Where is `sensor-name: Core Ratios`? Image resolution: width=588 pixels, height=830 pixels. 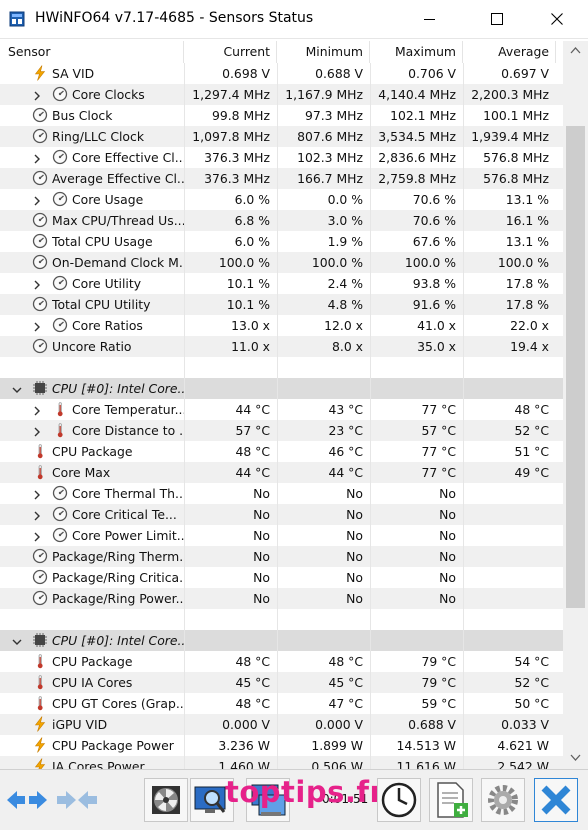 sensor-name: Core Ratios is located at coordinates (107, 325).